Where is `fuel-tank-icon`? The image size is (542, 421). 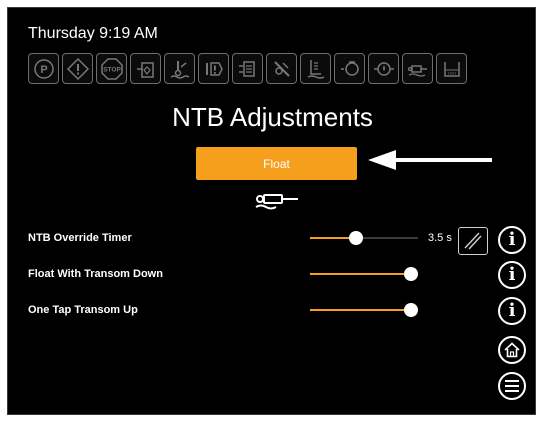
fuel-tank-icon is located at coordinates (145, 68).